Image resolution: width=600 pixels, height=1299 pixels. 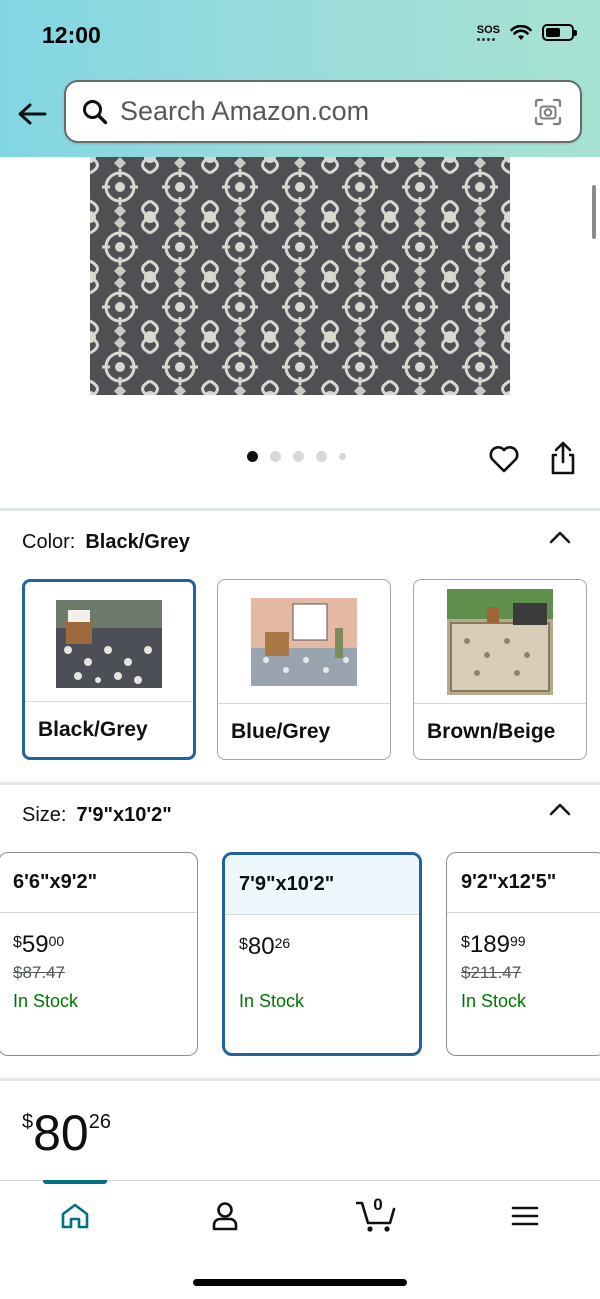 I want to click on account-icon, so click(x=225, y=1216).